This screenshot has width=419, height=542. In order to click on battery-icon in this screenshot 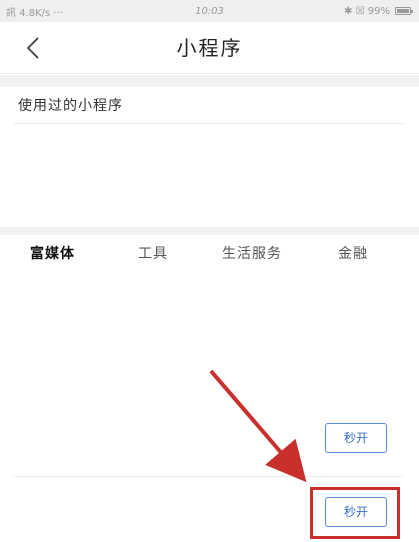, I will do `click(404, 11)`.